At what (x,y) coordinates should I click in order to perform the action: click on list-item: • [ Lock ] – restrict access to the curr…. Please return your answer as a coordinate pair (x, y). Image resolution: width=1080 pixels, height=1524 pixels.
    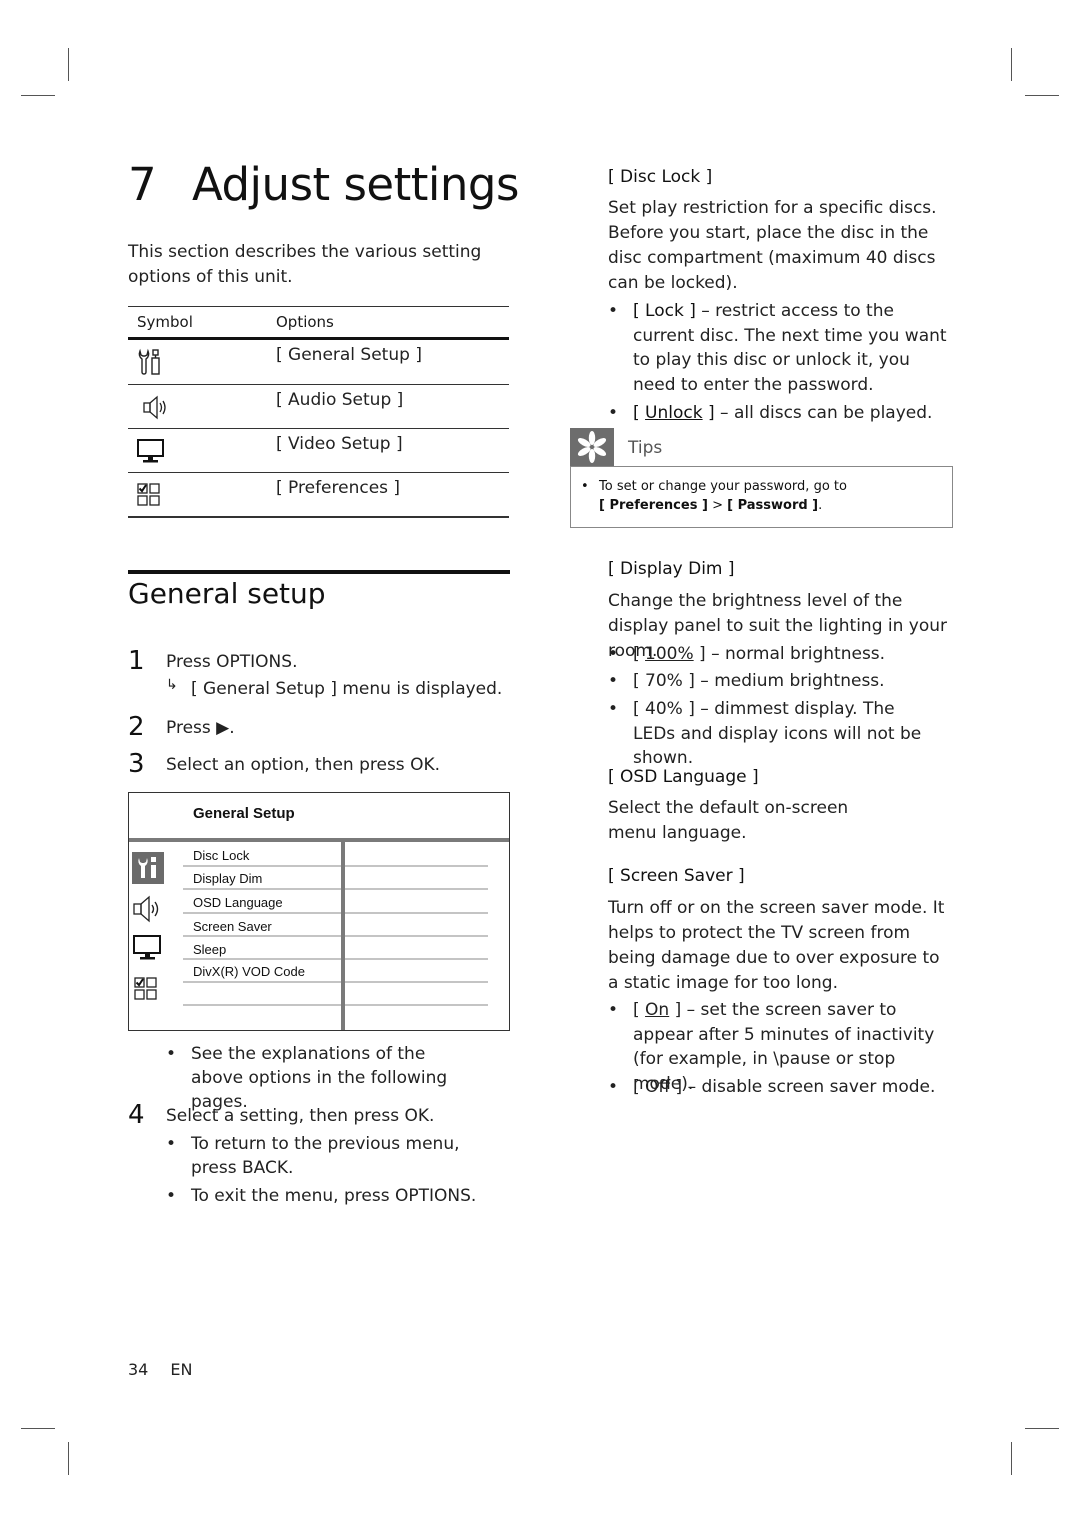
    Looking at the image, I should click on (780, 348).